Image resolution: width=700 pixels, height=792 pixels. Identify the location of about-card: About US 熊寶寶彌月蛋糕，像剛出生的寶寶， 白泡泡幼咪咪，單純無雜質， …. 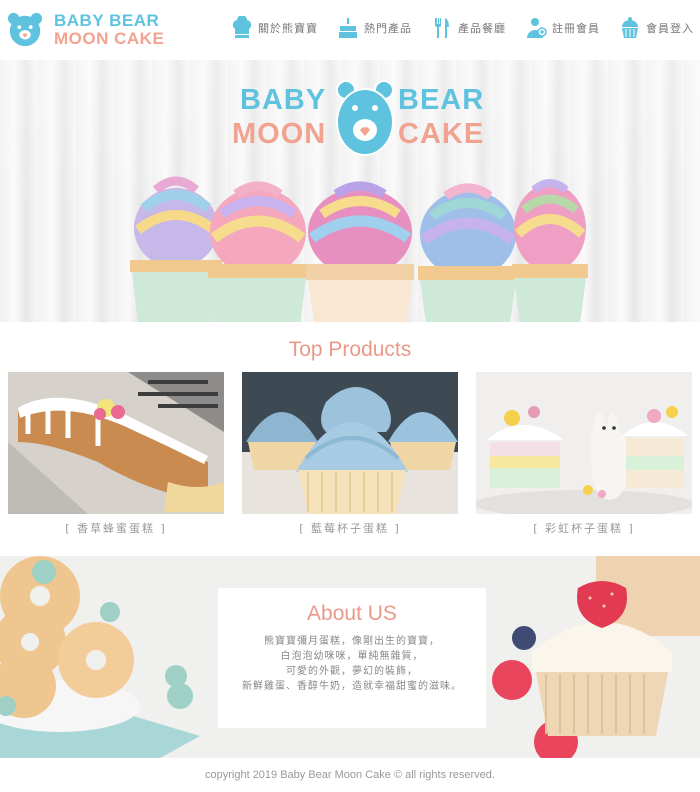
(352, 658).